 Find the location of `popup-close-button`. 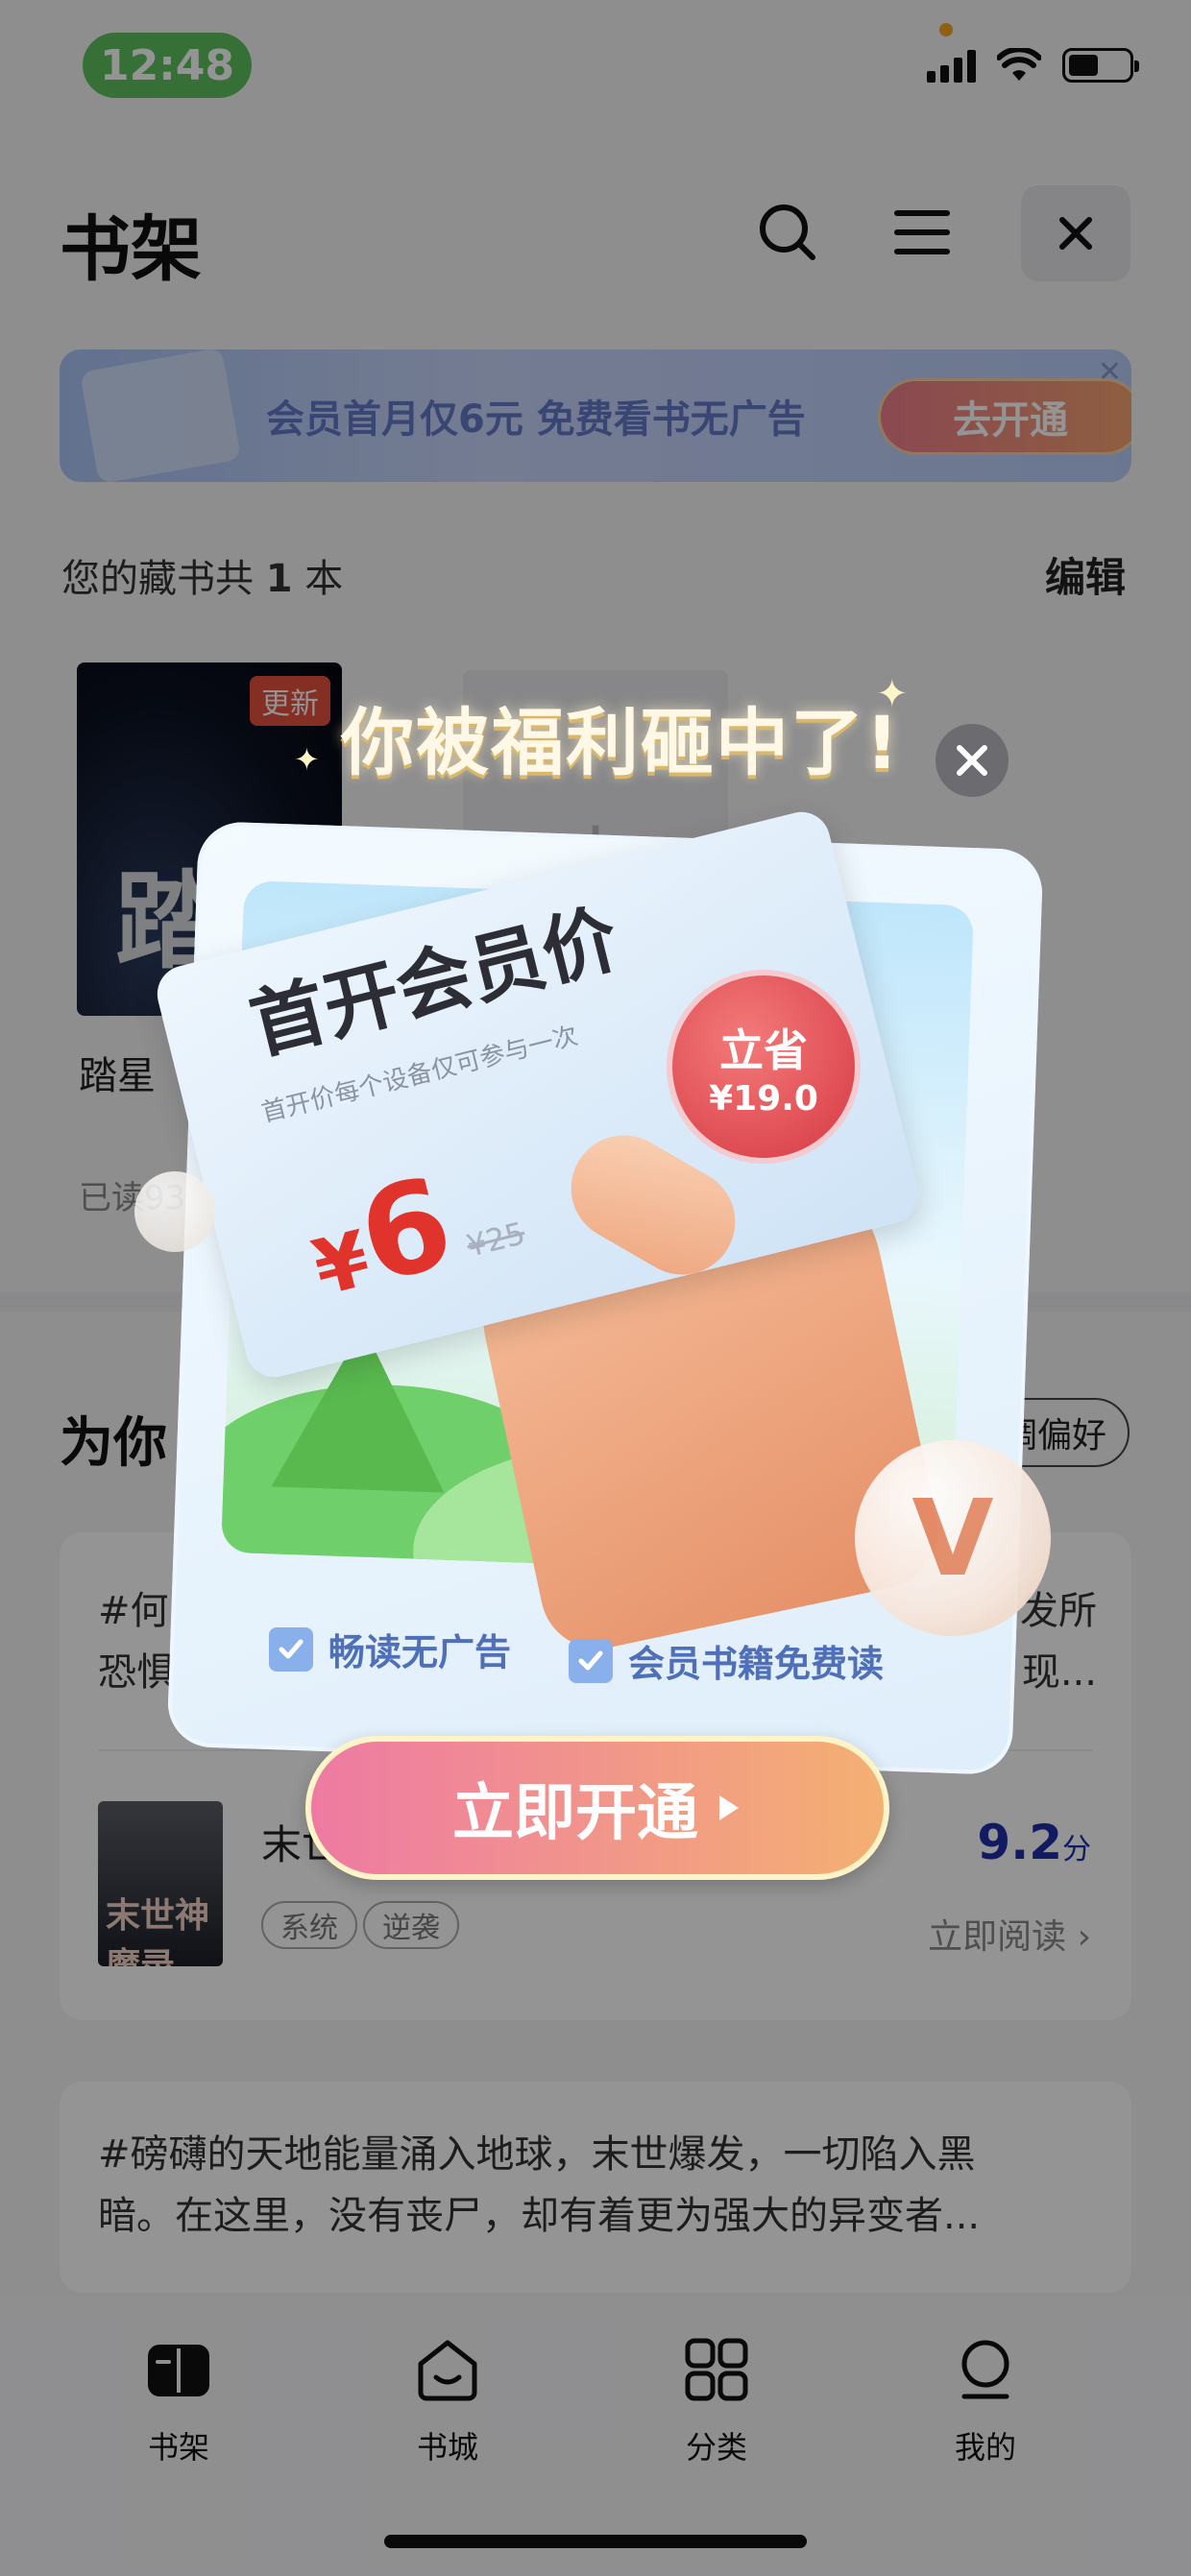

popup-close-button is located at coordinates (972, 760).